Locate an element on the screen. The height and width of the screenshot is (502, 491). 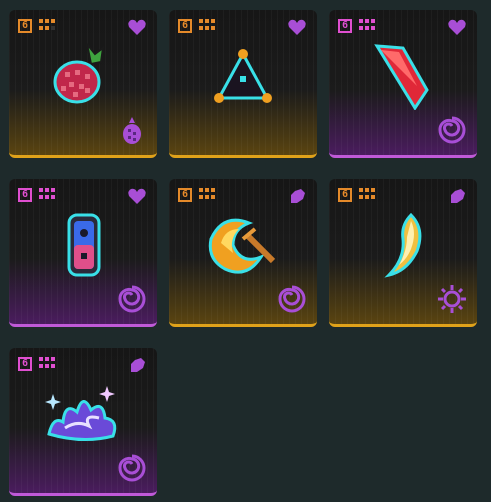
inventory-card-red-shard: 6 is located at coordinates (403, 84).